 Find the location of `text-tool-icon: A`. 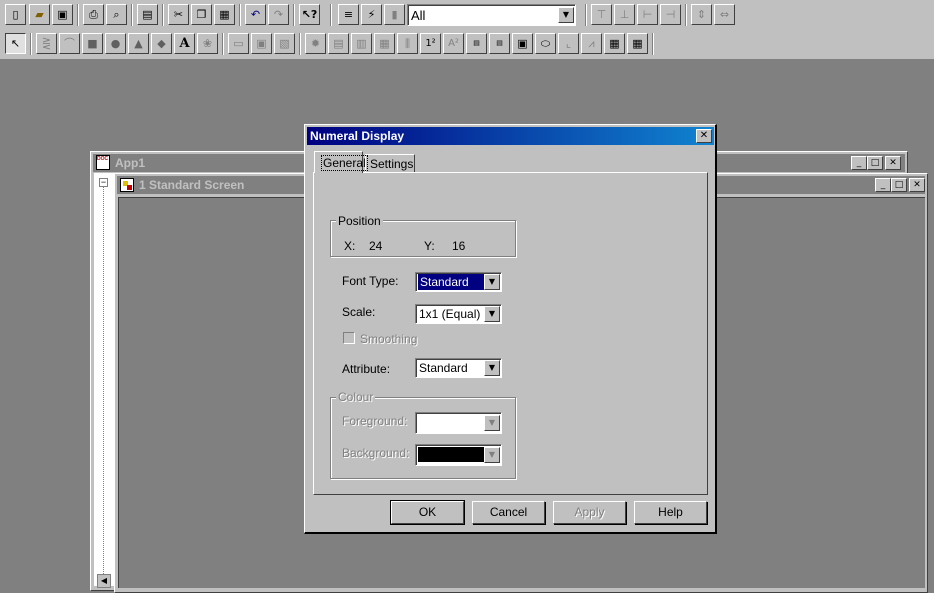

text-tool-icon: A is located at coordinates (184, 43).